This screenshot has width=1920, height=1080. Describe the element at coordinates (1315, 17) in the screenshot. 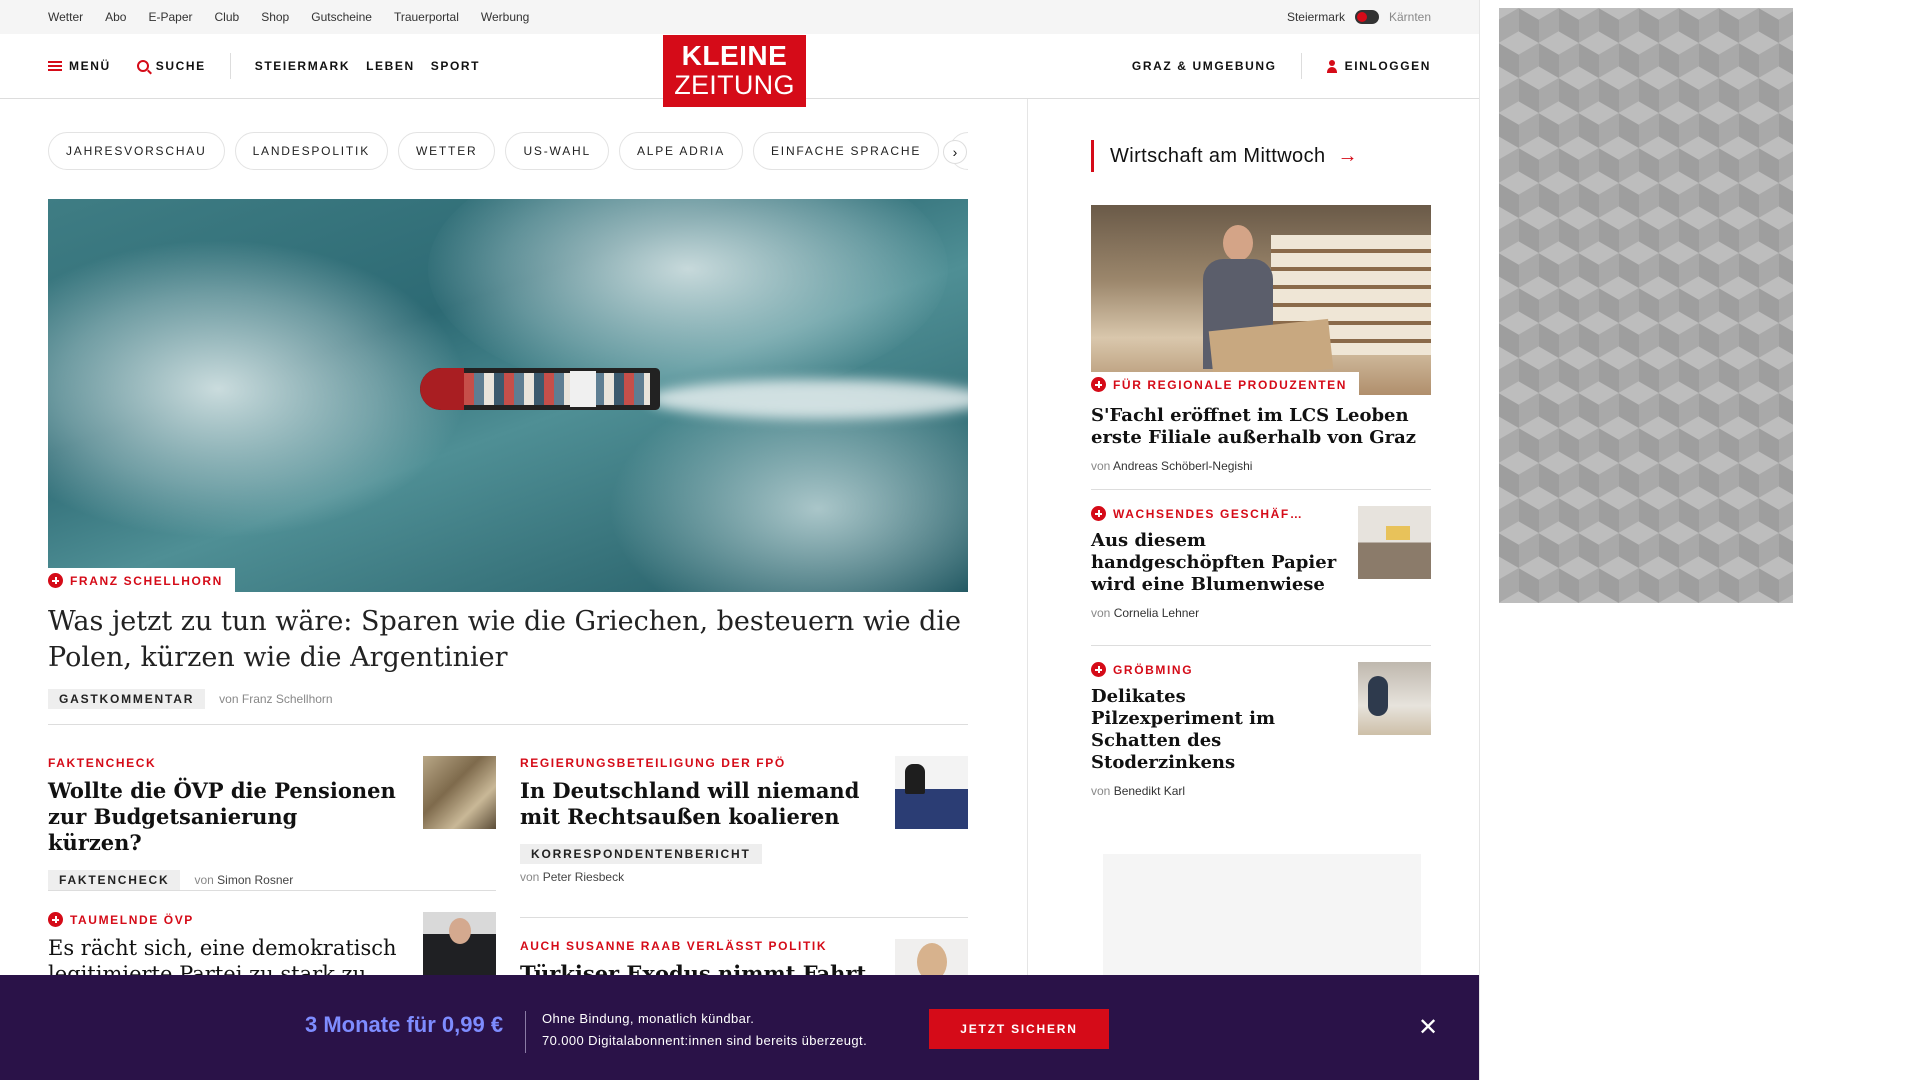

I see `region-label-steiermark: Steiermark` at that location.